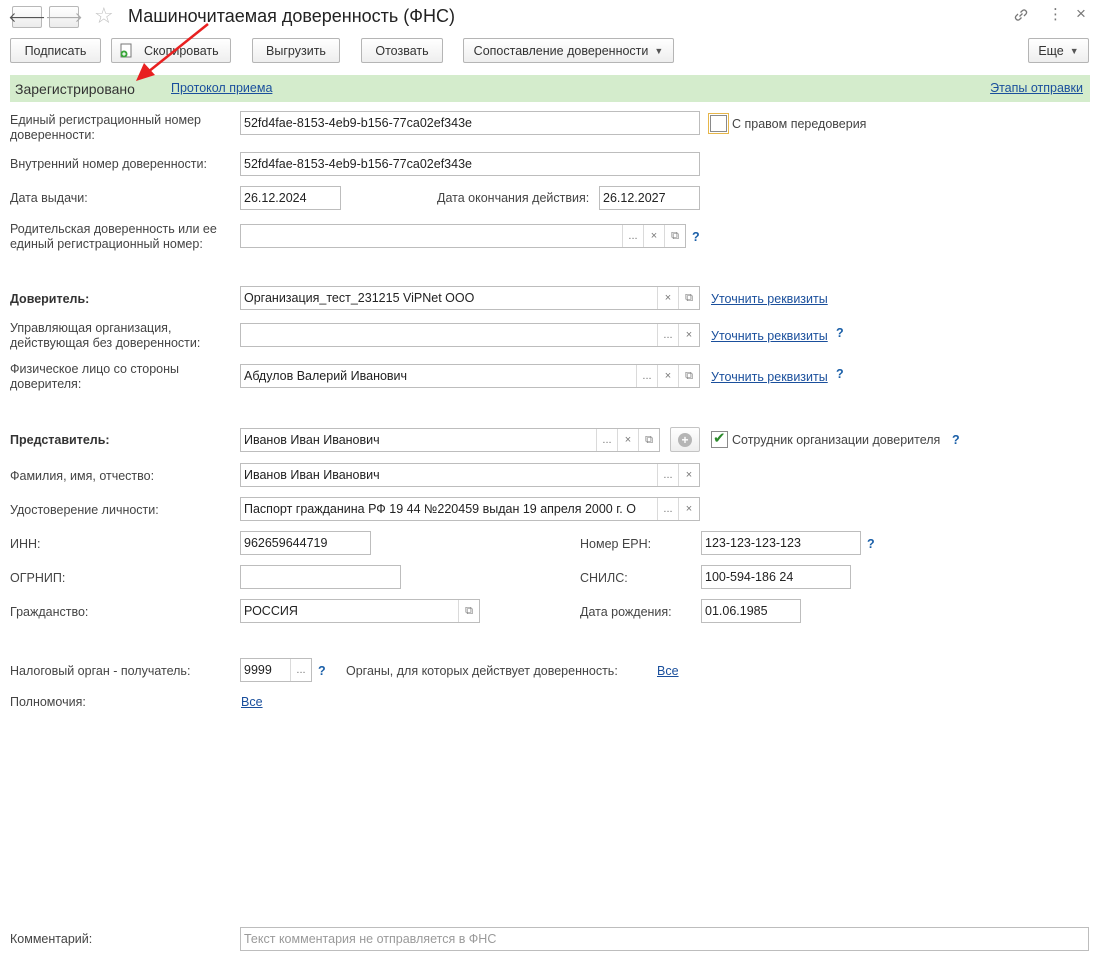 The width and height of the screenshot is (1100, 957). What do you see at coordinates (513, 198) in the screenshot?
I see `end-date-label: Дата окончания действия:` at bounding box center [513, 198].